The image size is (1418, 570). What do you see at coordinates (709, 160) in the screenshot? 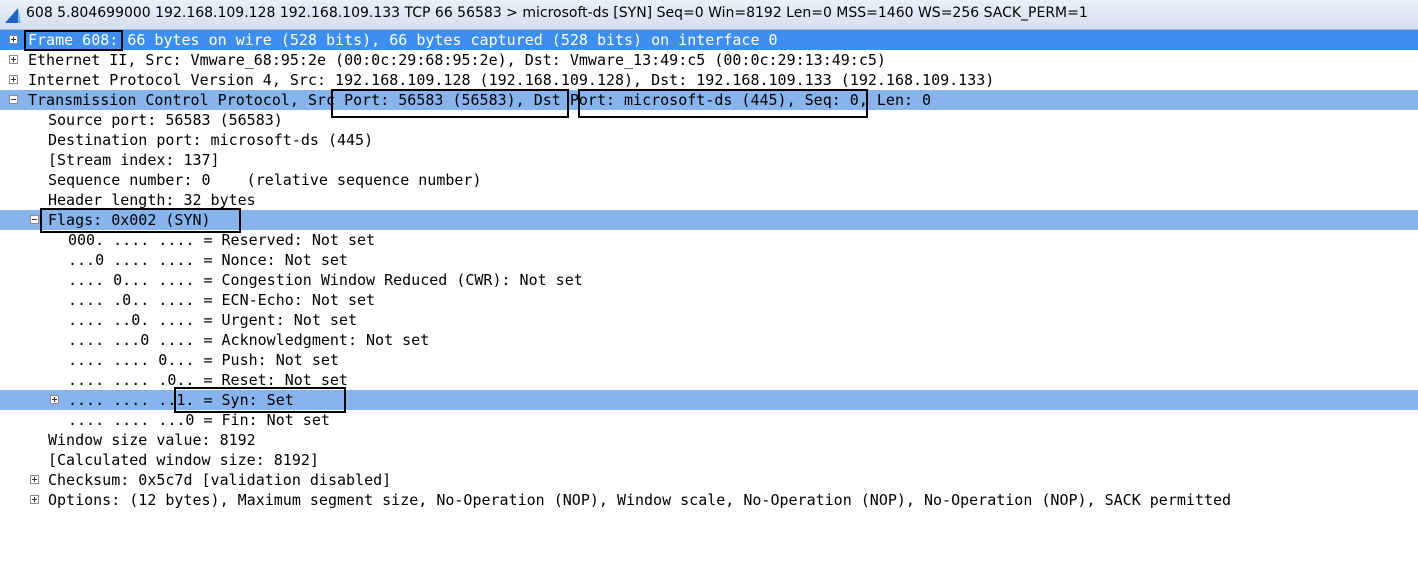
I see `tree-row-stream-index: [Stream index: 137]` at bounding box center [709, 160].